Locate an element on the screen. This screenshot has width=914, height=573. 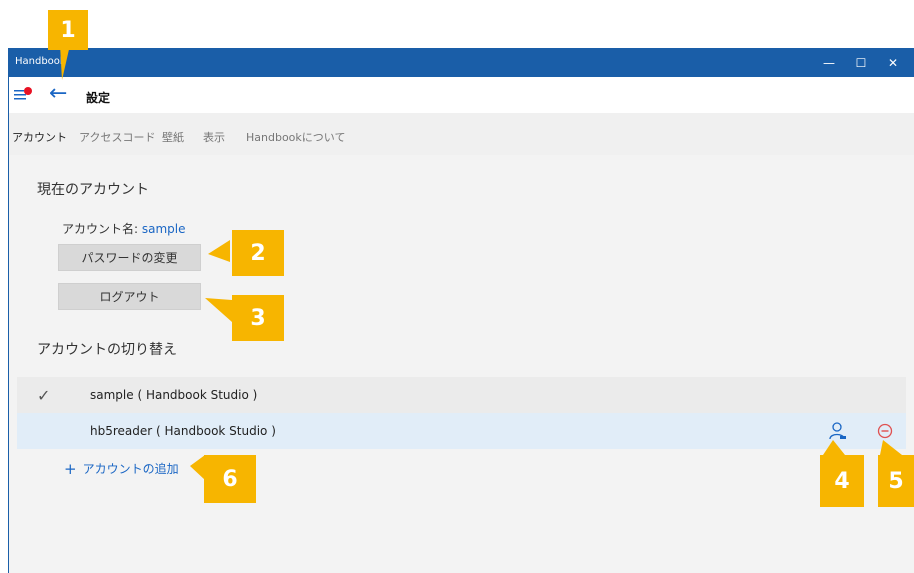
callout-4: 4 is located at coordinates (842, 481).